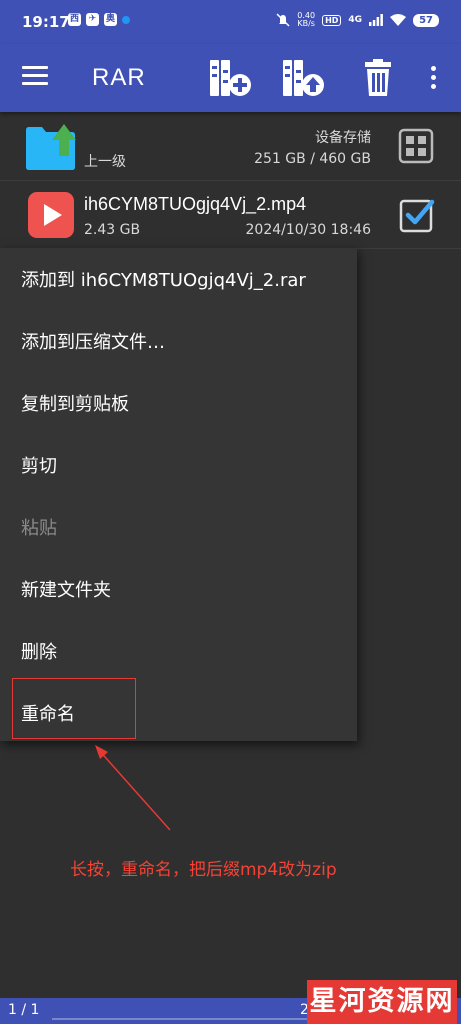 The image size is (461, 1024). Describe the element at coordinates (378, 78) in the screenshot. I see `delete-icon` at that location.